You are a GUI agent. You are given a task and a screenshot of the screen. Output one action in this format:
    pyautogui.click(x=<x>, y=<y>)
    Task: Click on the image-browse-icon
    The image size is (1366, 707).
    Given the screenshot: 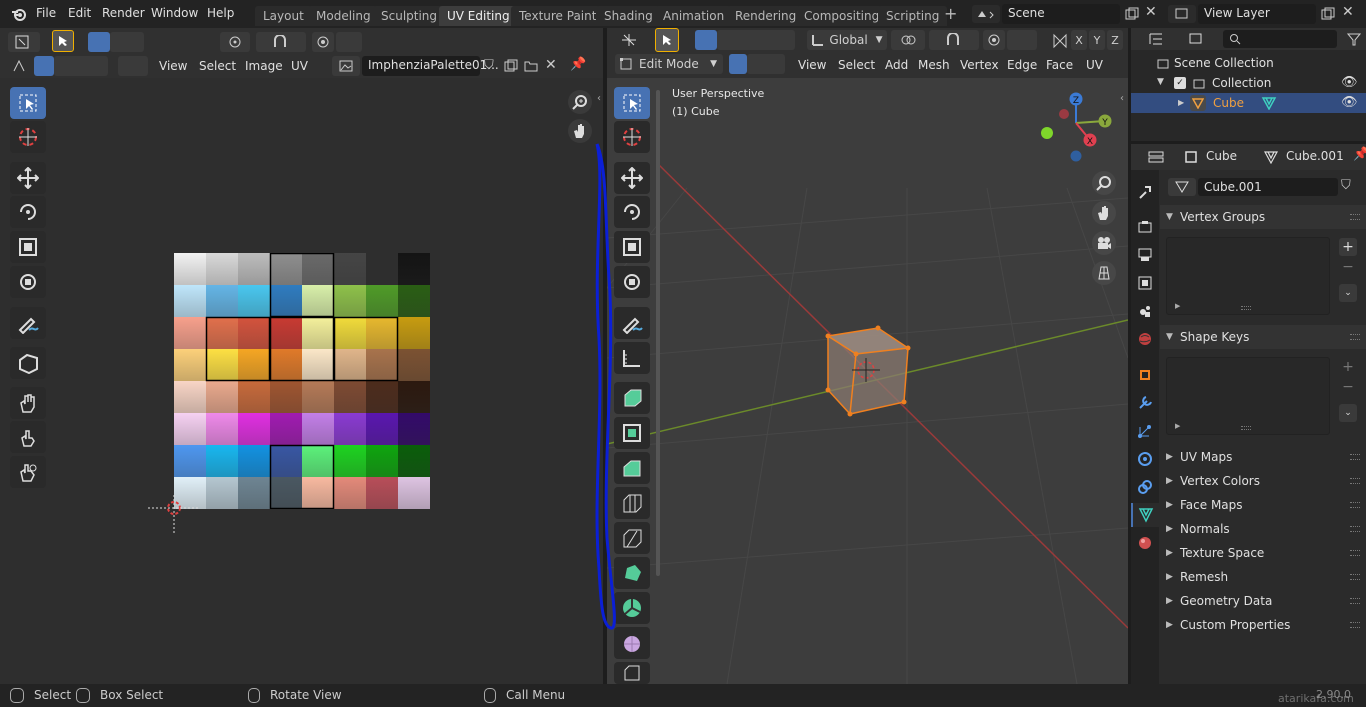 What is the action you would take?
    pyautogui.click(x=346, y=66)
    